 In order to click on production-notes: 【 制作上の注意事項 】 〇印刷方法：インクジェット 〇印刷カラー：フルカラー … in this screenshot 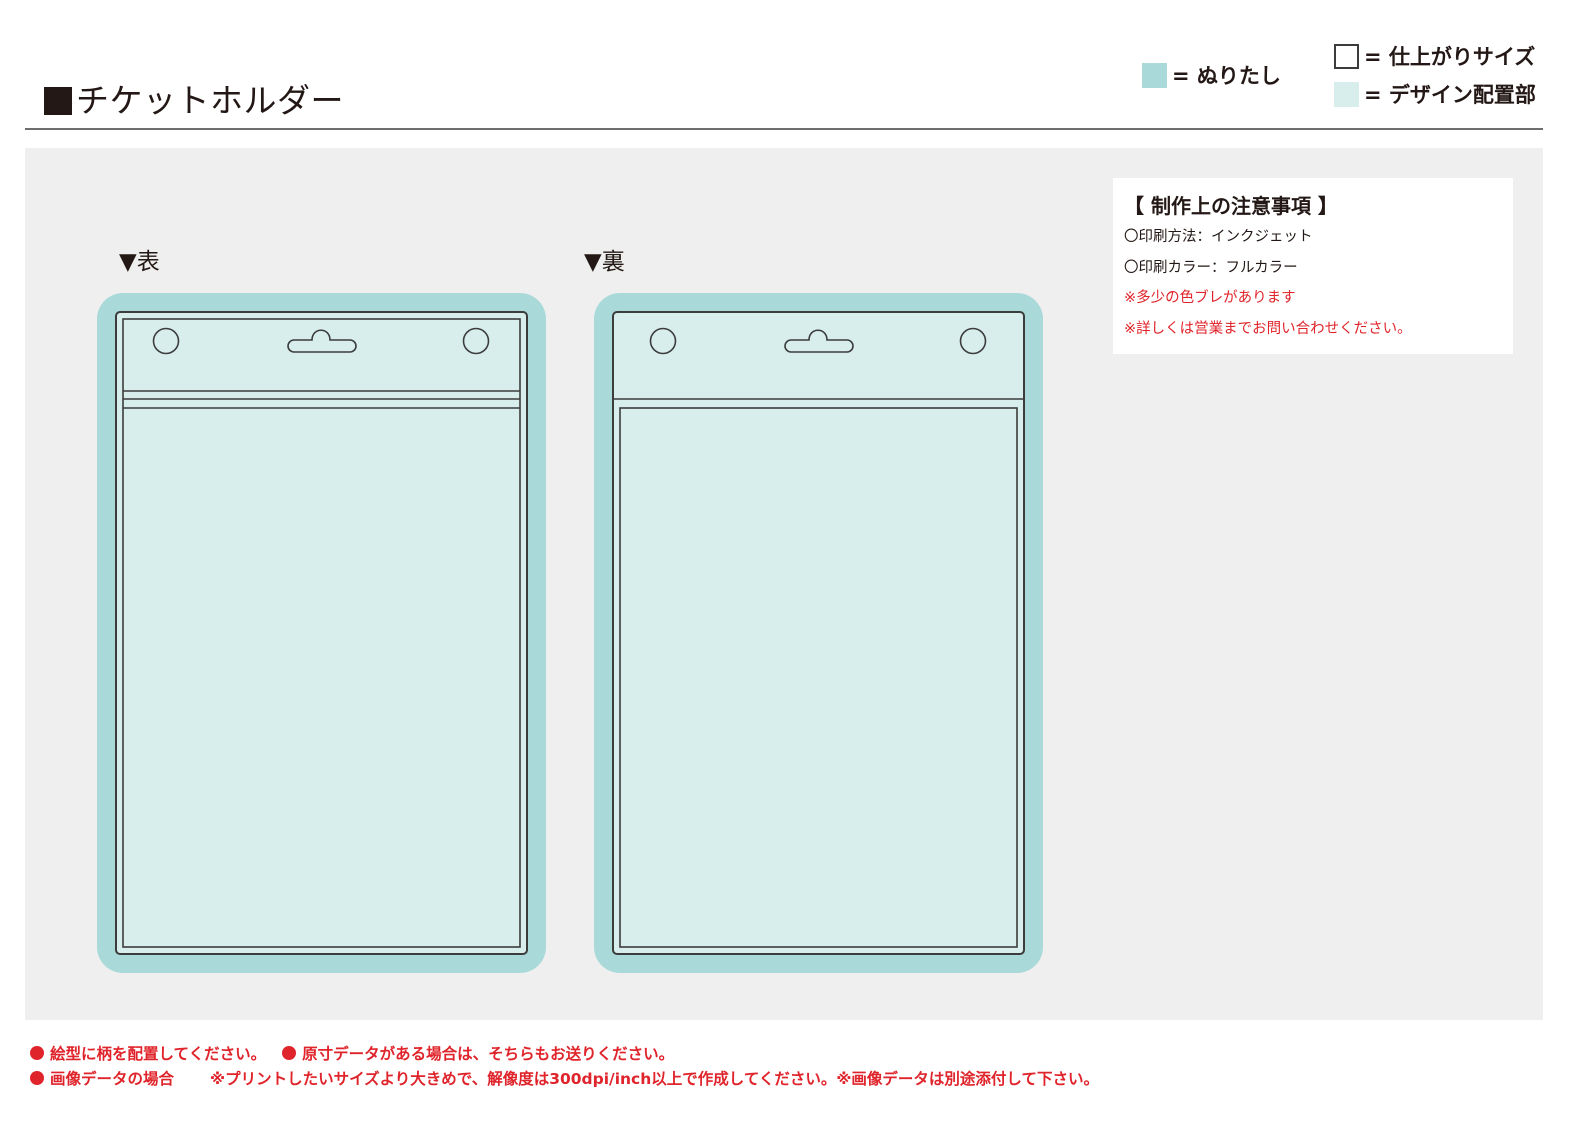, I will do `click(1313, 266)`.